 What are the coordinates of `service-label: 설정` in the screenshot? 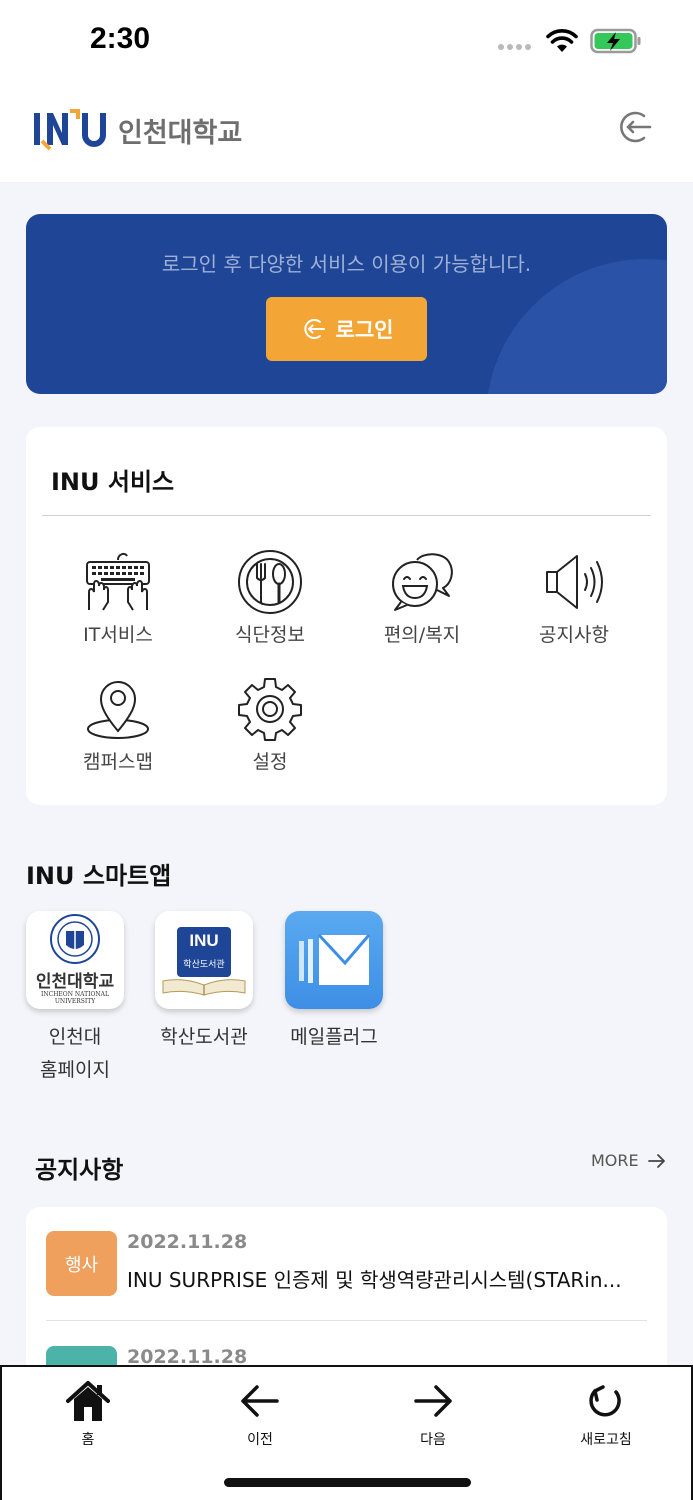 It's located at (270, 762).